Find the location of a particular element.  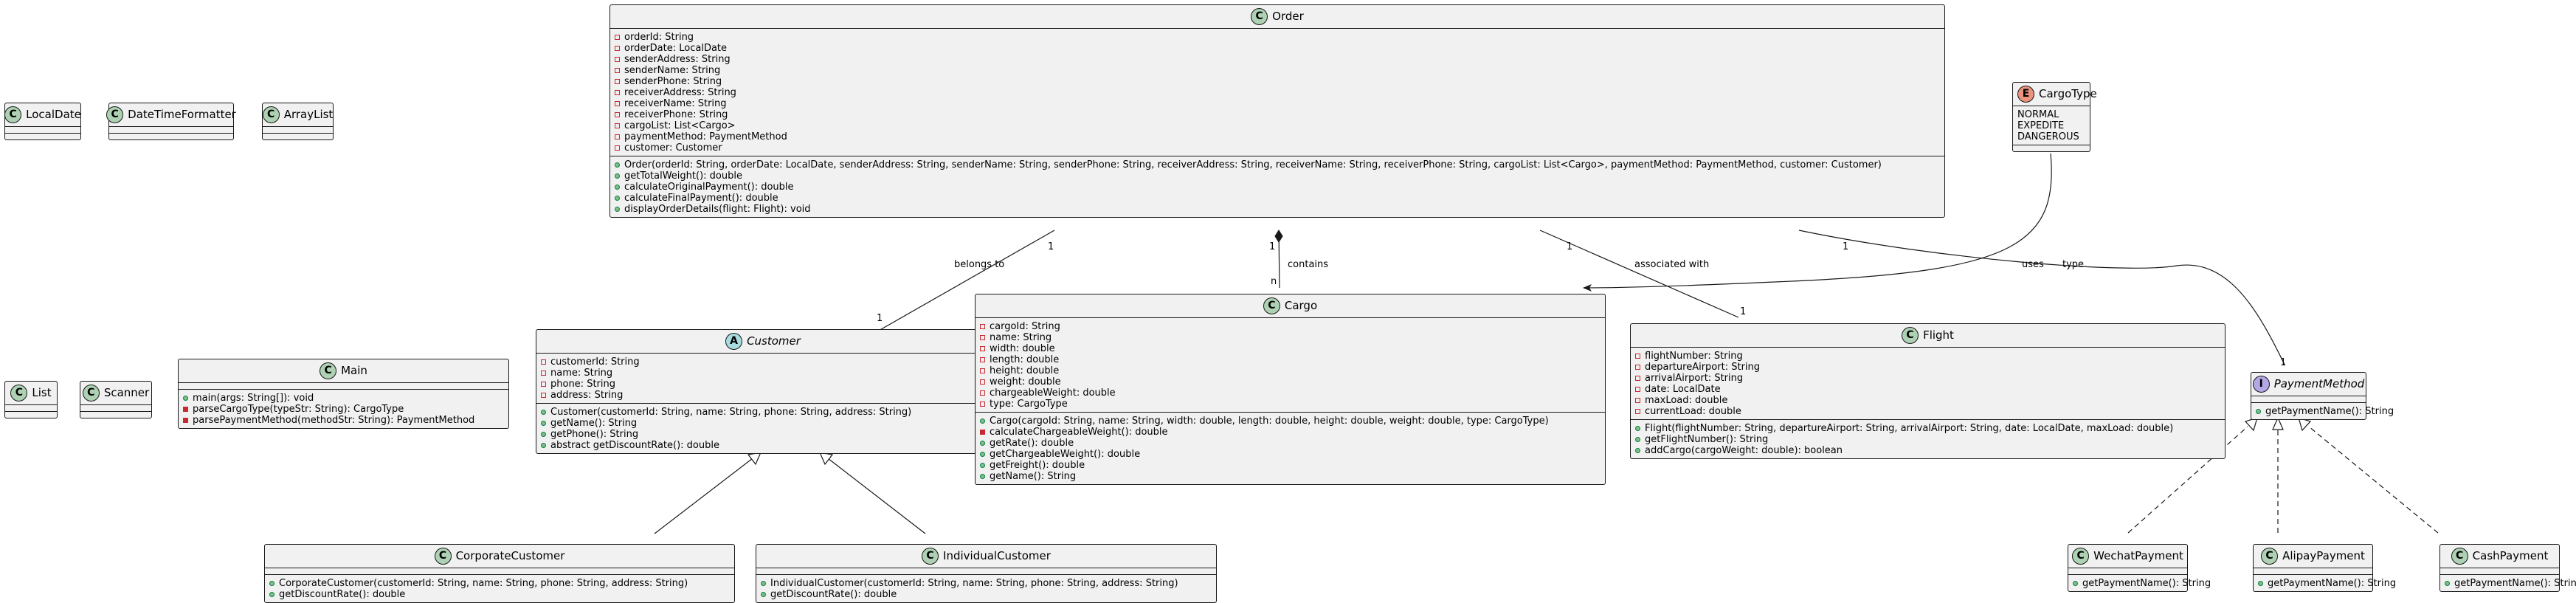

field-text: customer: Customer is located at coordinates (673, 148).